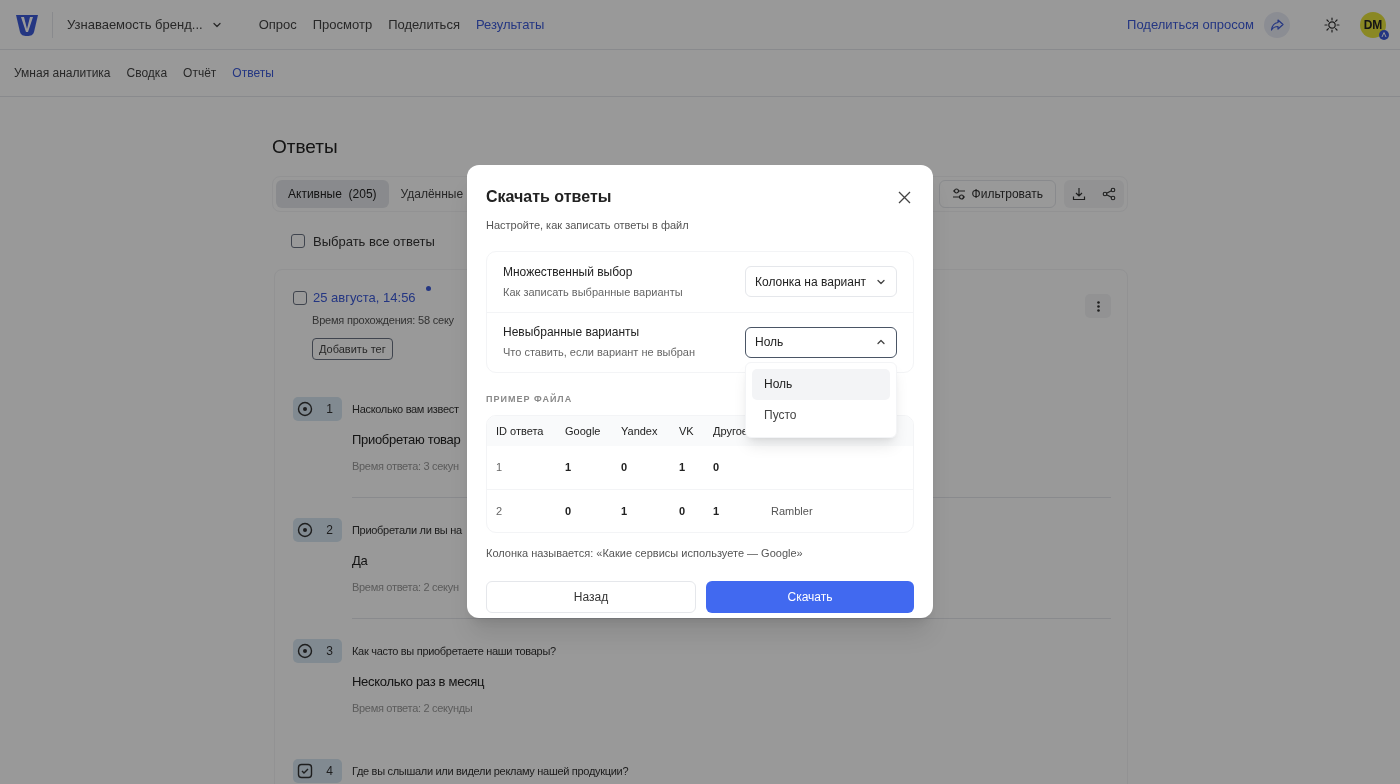 This screenshot has height=784, width=1400. What do you see at coordinates (406, 439) in the screenshot?
I see `answer-text: Приобретаю товар` at bounding box center [406, 439].